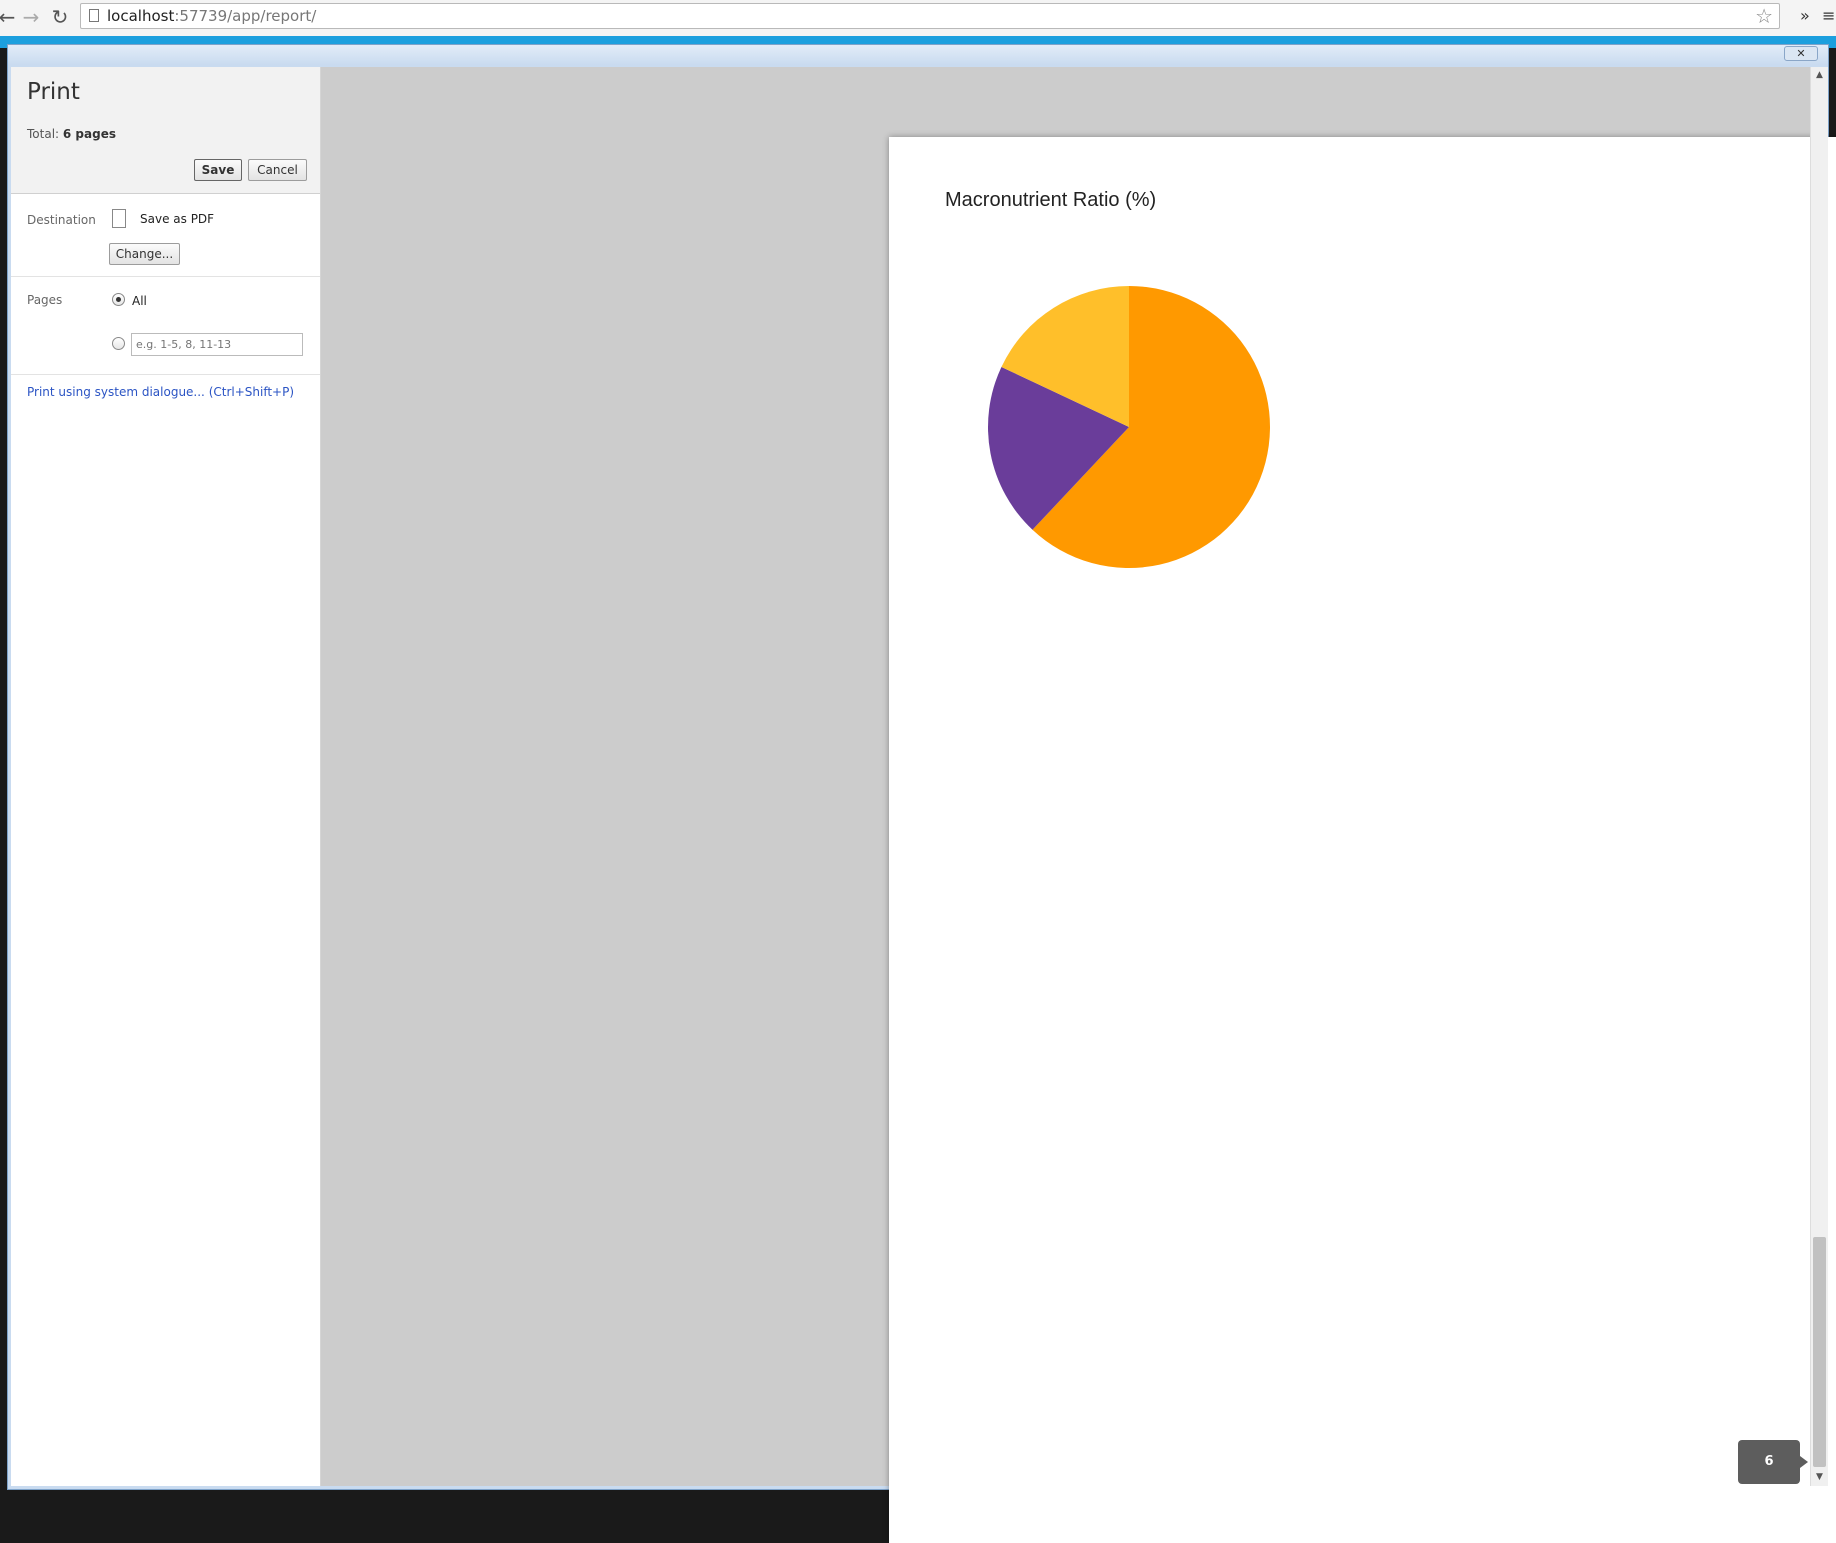 The height and width of the screenshot is (1543, 1836). I want to click on pages-label: Pages, so click(45, 300).